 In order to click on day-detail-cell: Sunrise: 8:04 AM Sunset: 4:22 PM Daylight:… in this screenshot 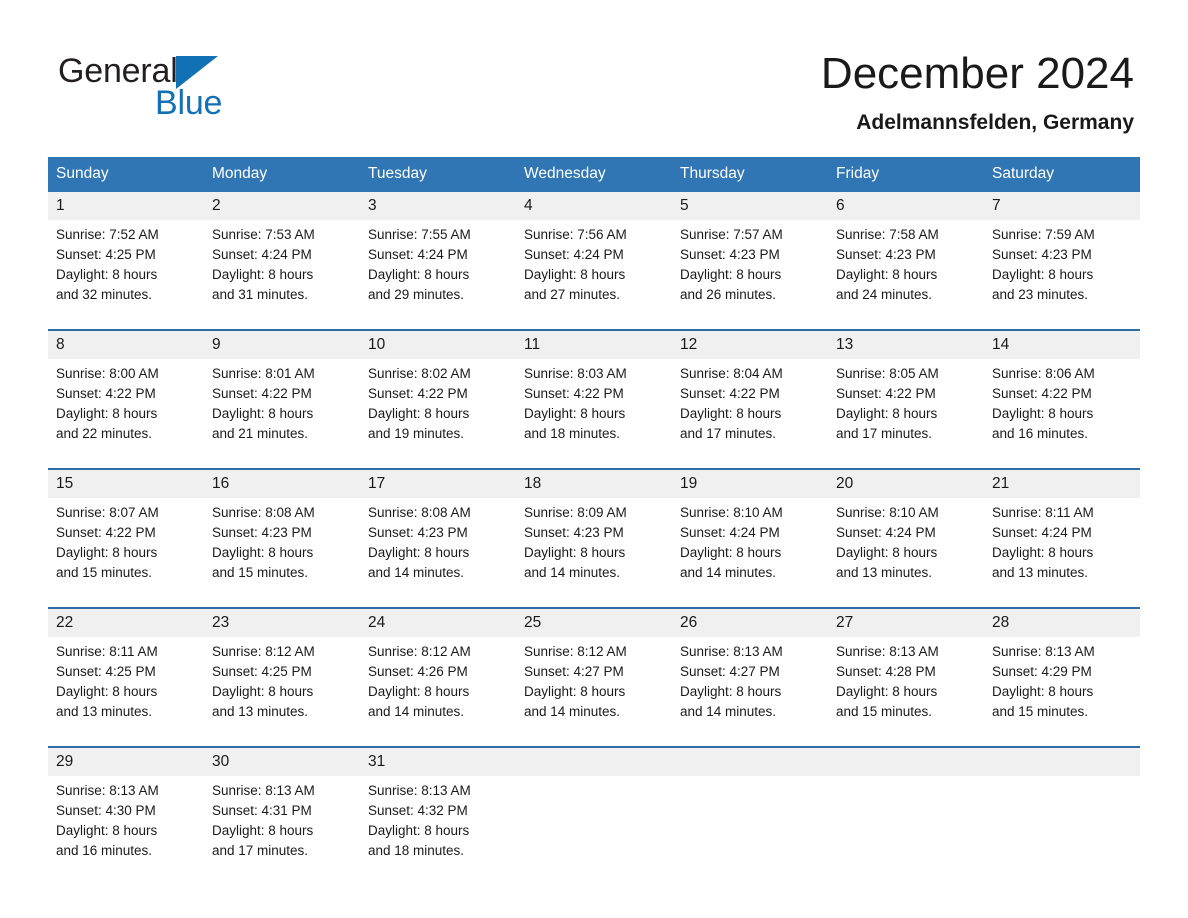, I will do `click(750, 414)`.